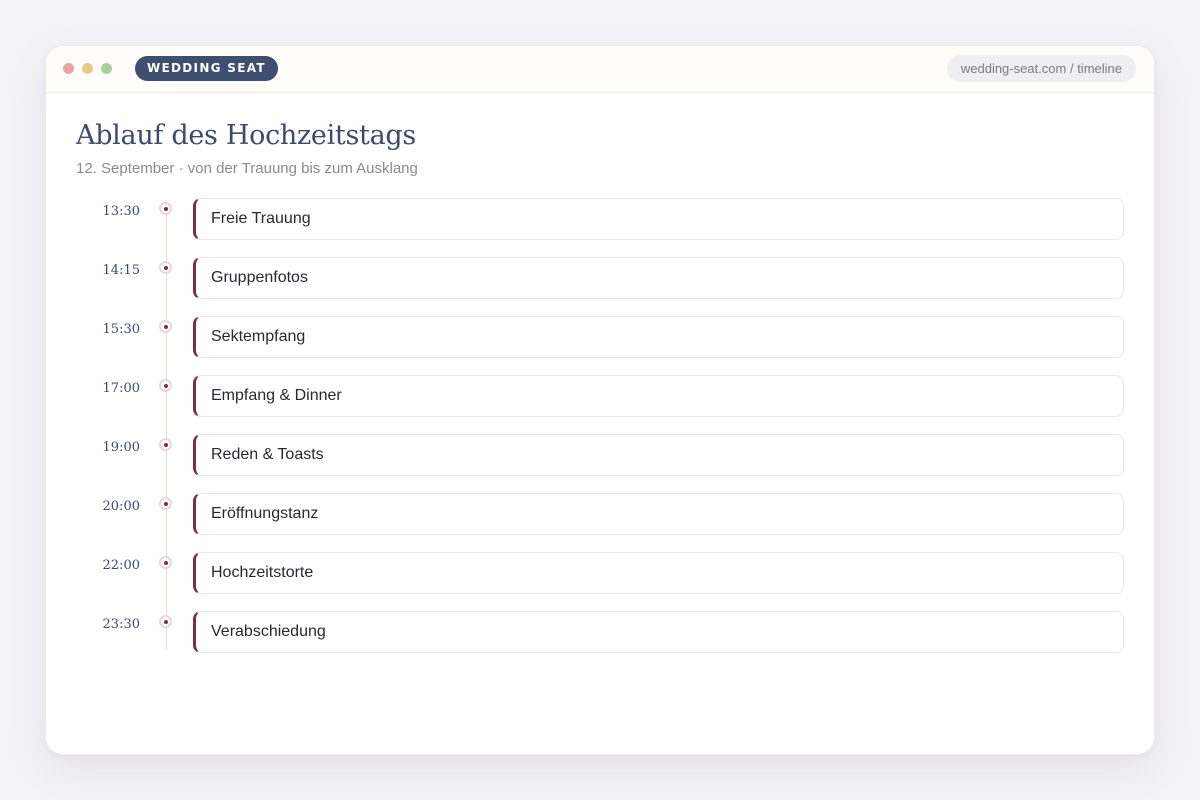 This screenshot has height=800, width=1200. I want to click on timeline-event: 15:30 Sektempfang, so click(600, 337).